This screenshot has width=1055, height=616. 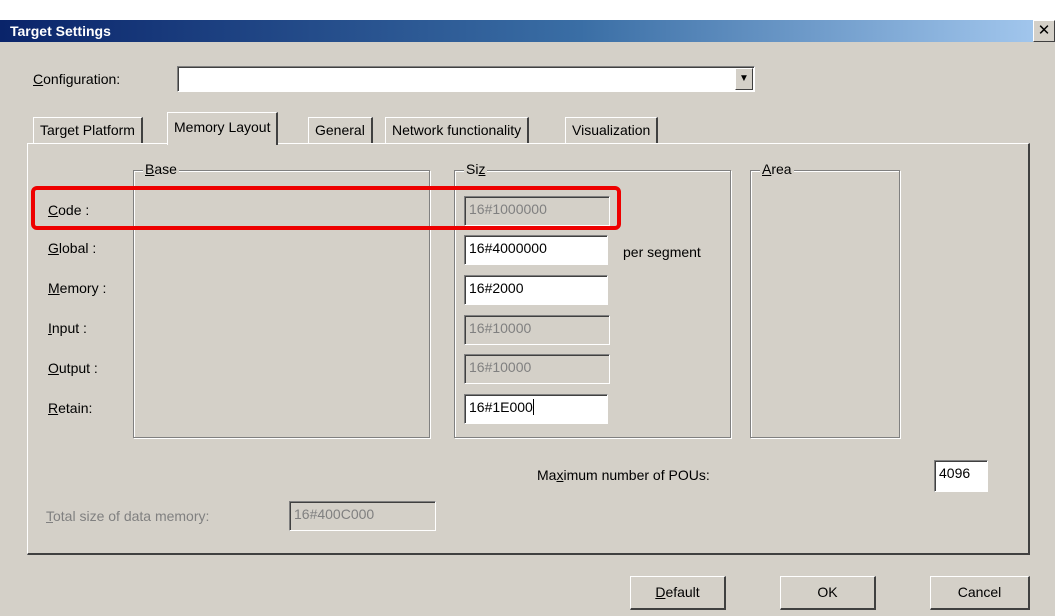 What do you see at coordinates (482, 169) in the screenshot?
I see `size-label-underlined: z` at bounding box center [482, 169].